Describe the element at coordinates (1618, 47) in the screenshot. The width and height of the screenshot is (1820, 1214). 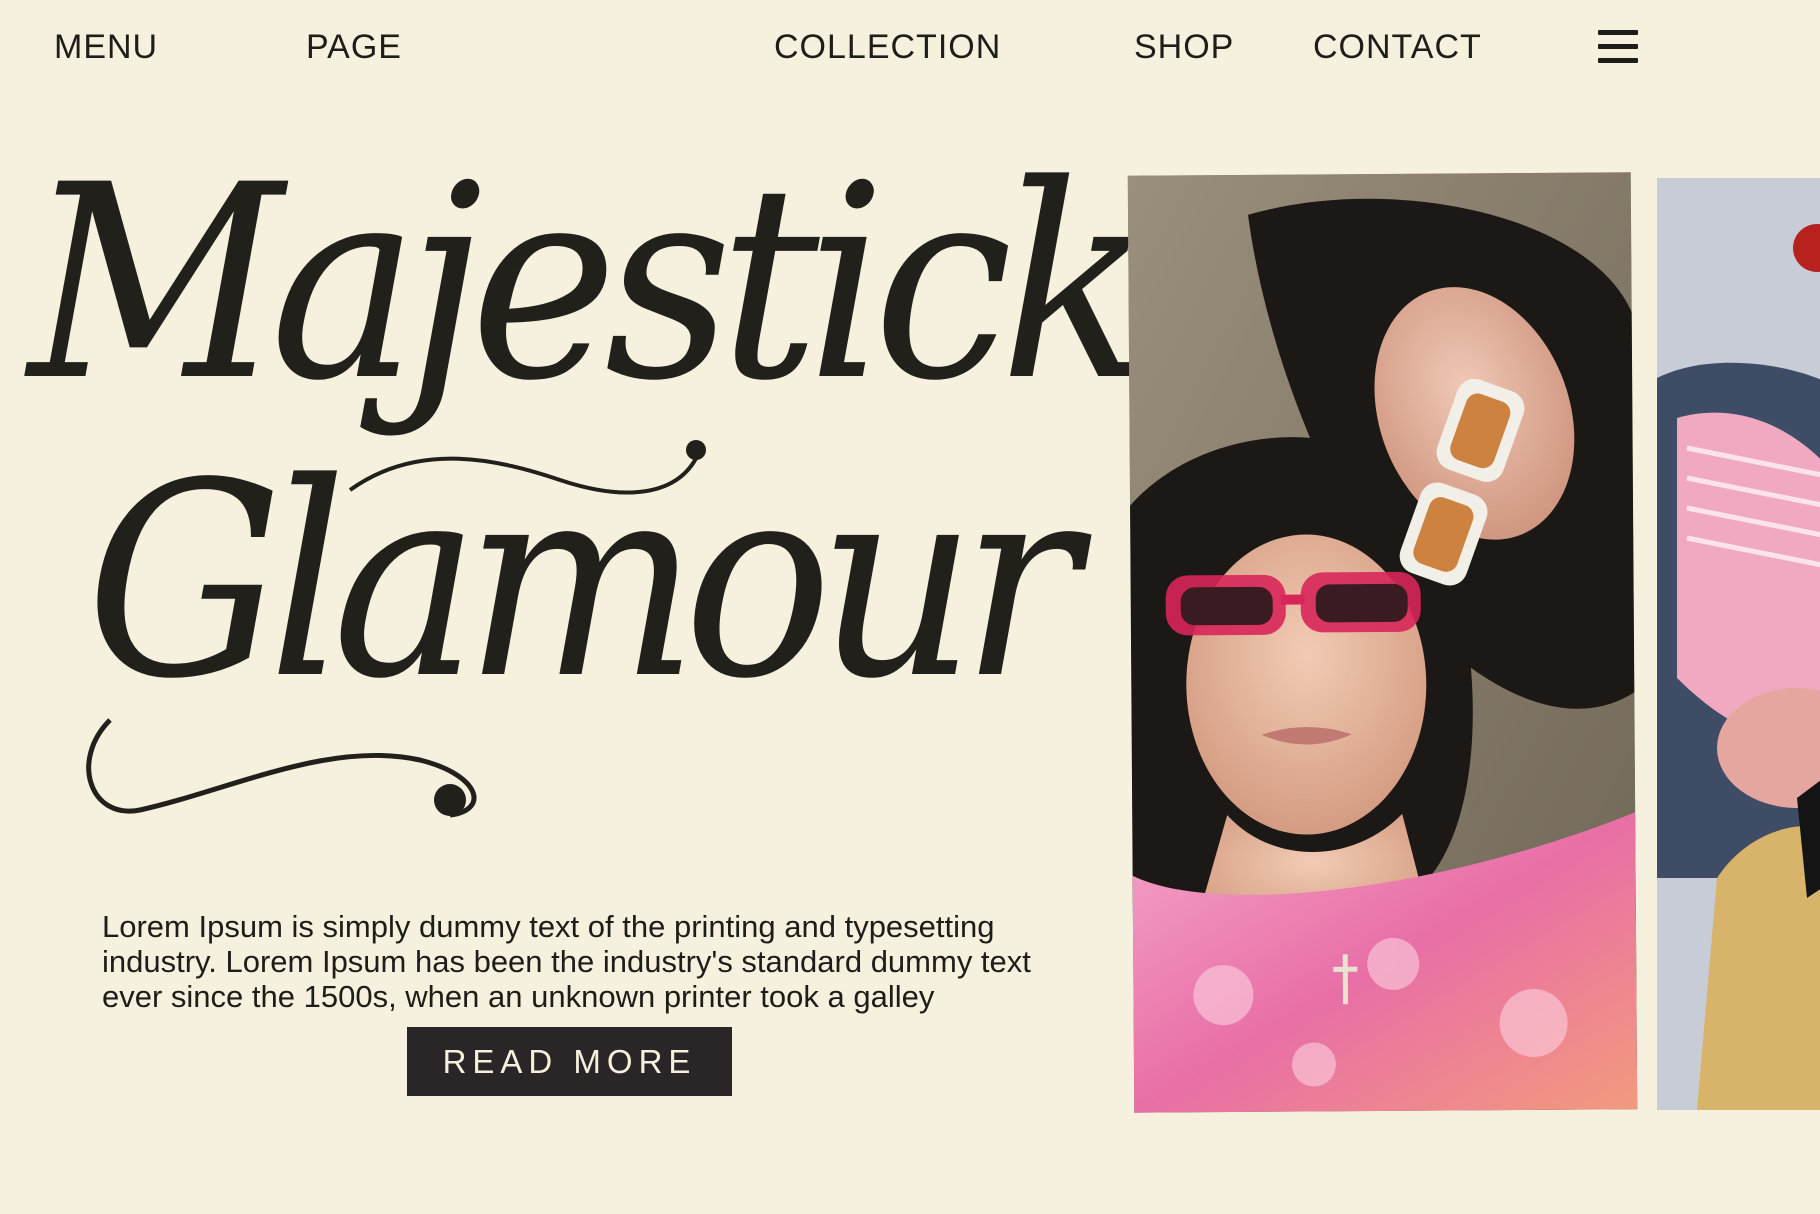
I see `hamburger-menu-icon` at that location.